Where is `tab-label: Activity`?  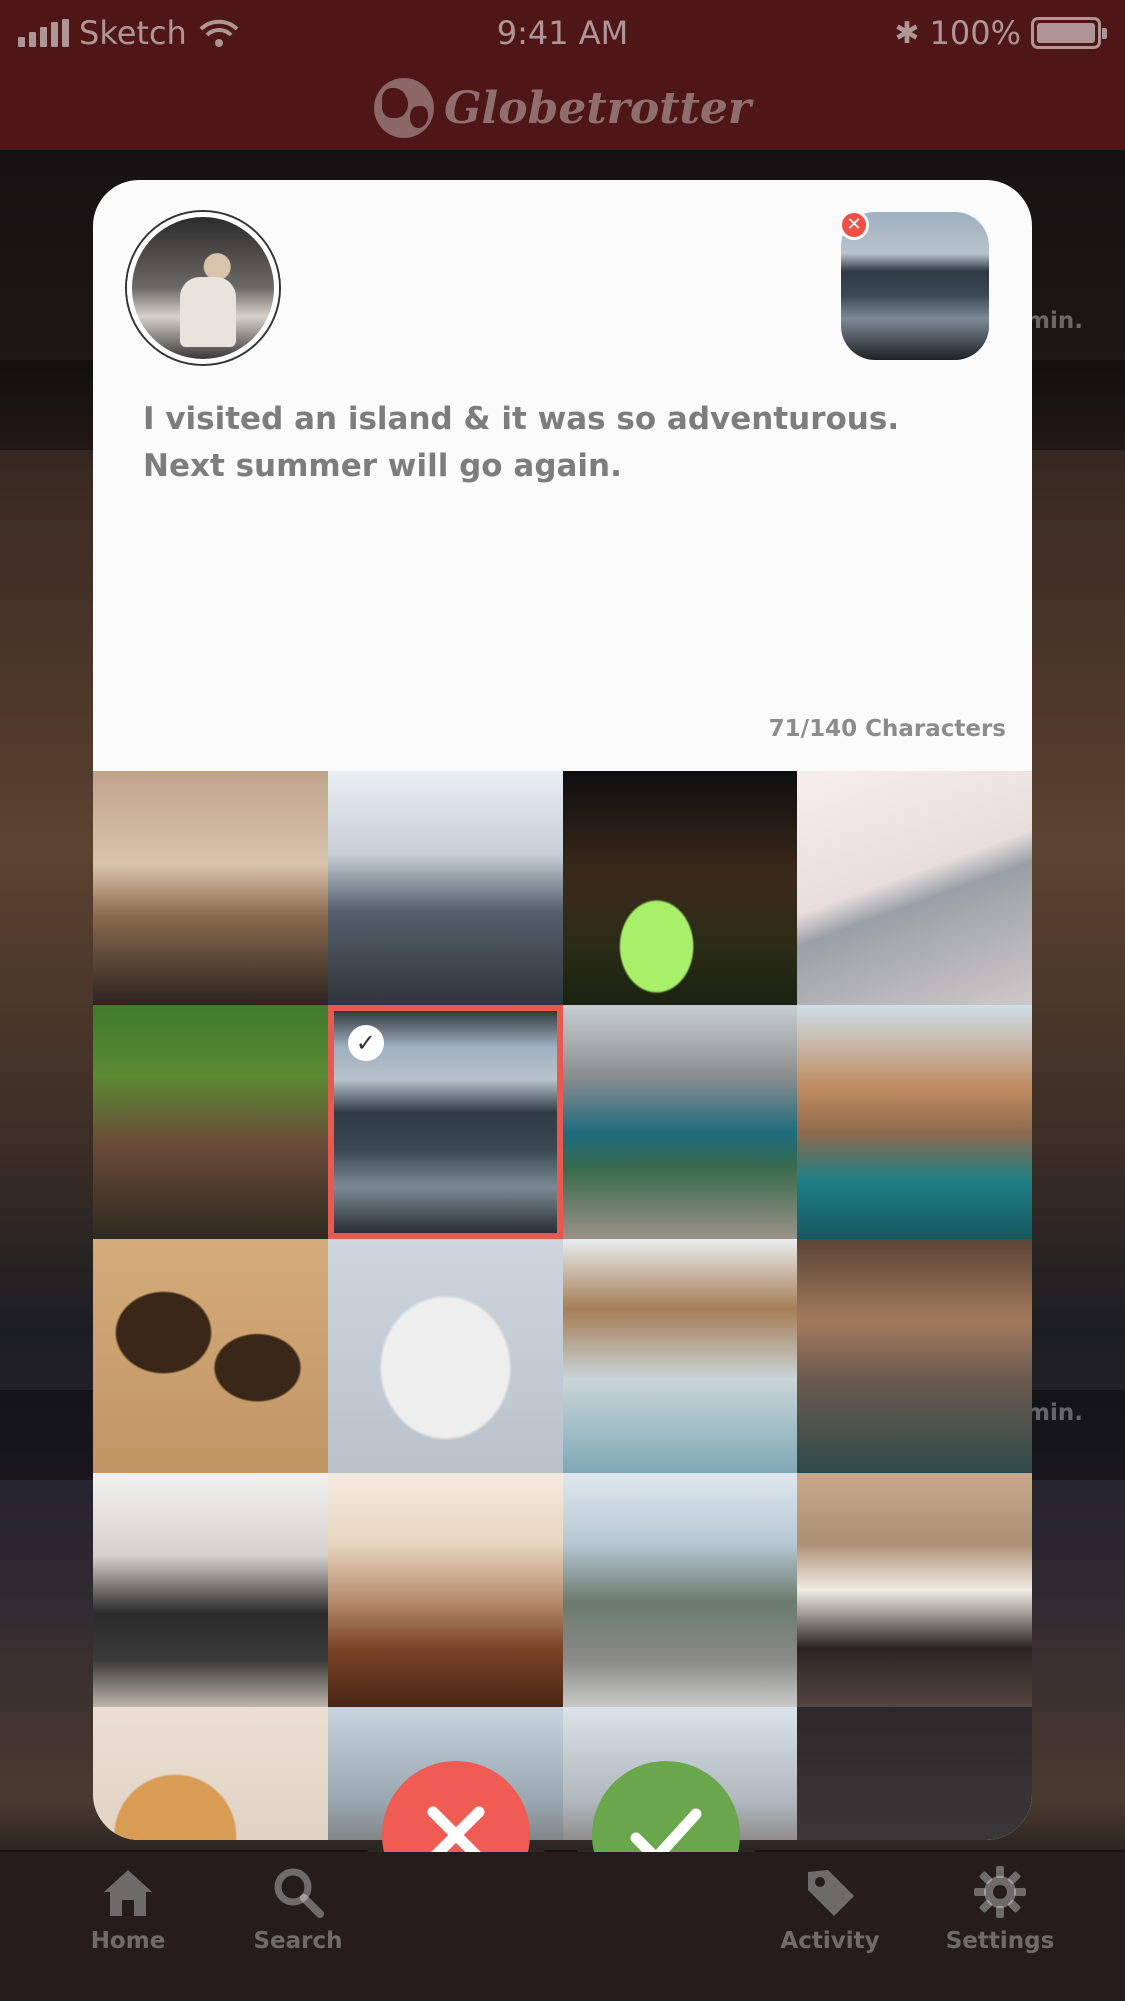
tab-label: Activity is located at coordinates (830, 1941).